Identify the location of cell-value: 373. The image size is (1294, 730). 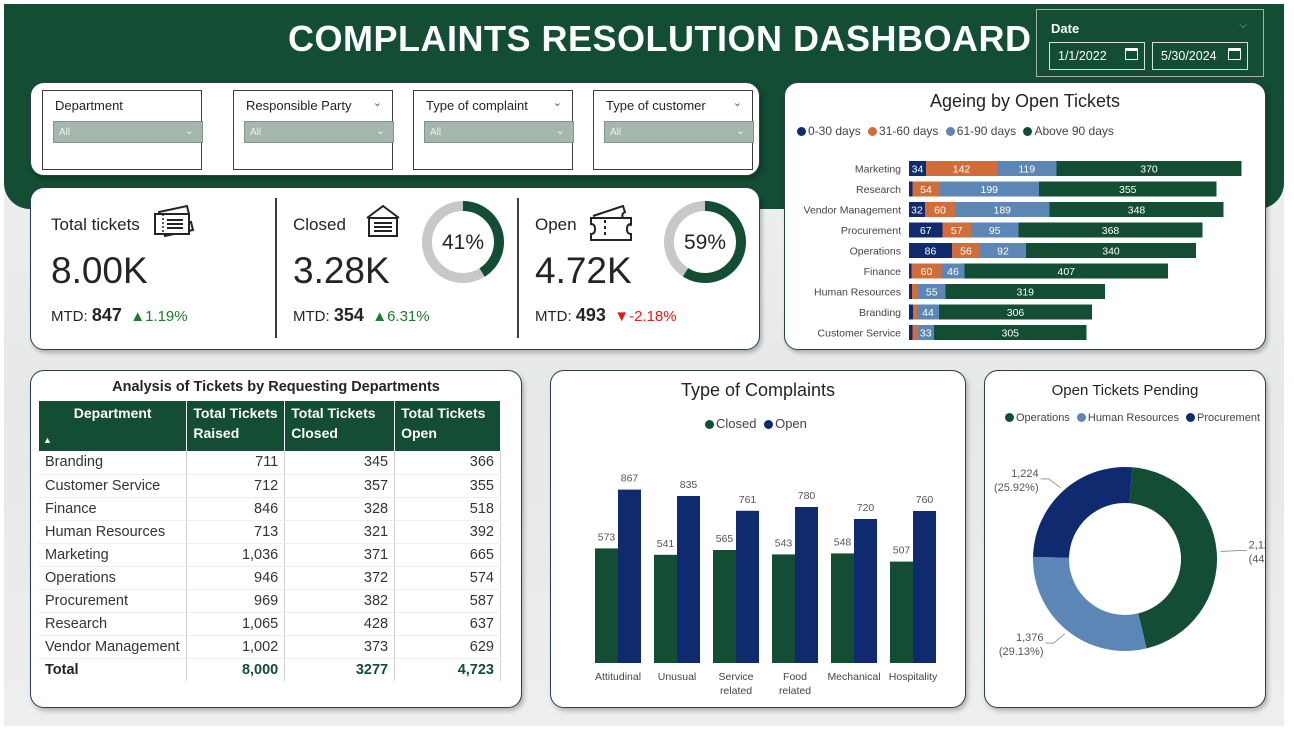
(340, 647).